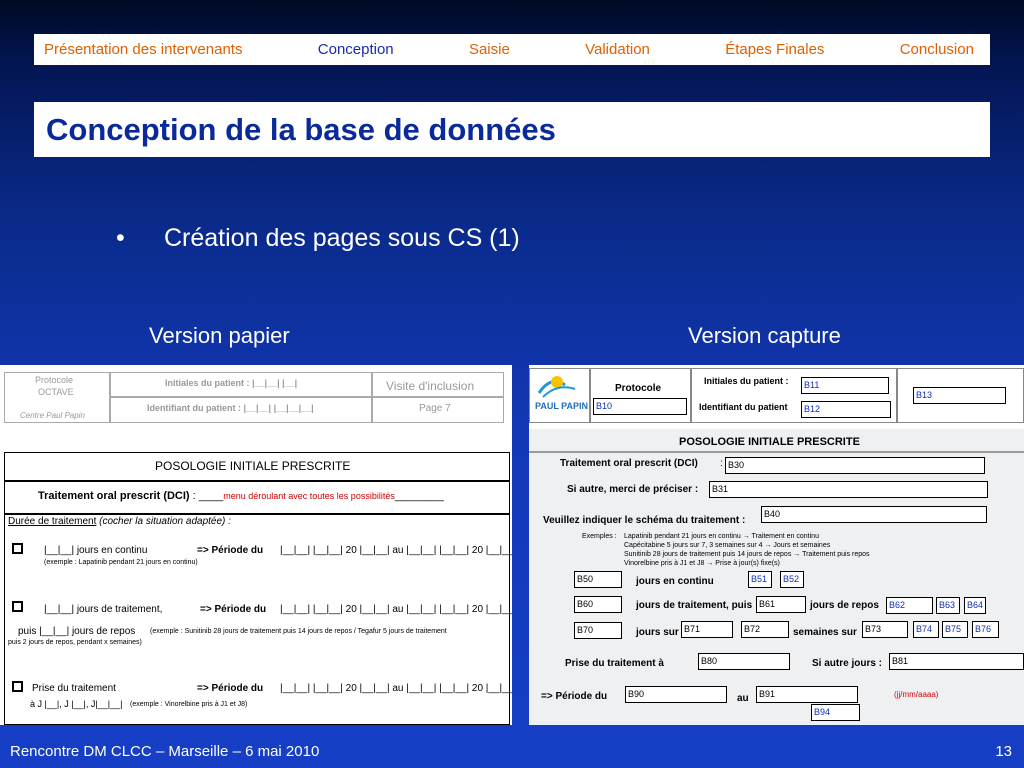  Describe the element at coordinates (342, 238) in the screenshot. I see `bullet-text: Création des pages sous CS (1)` at that location.